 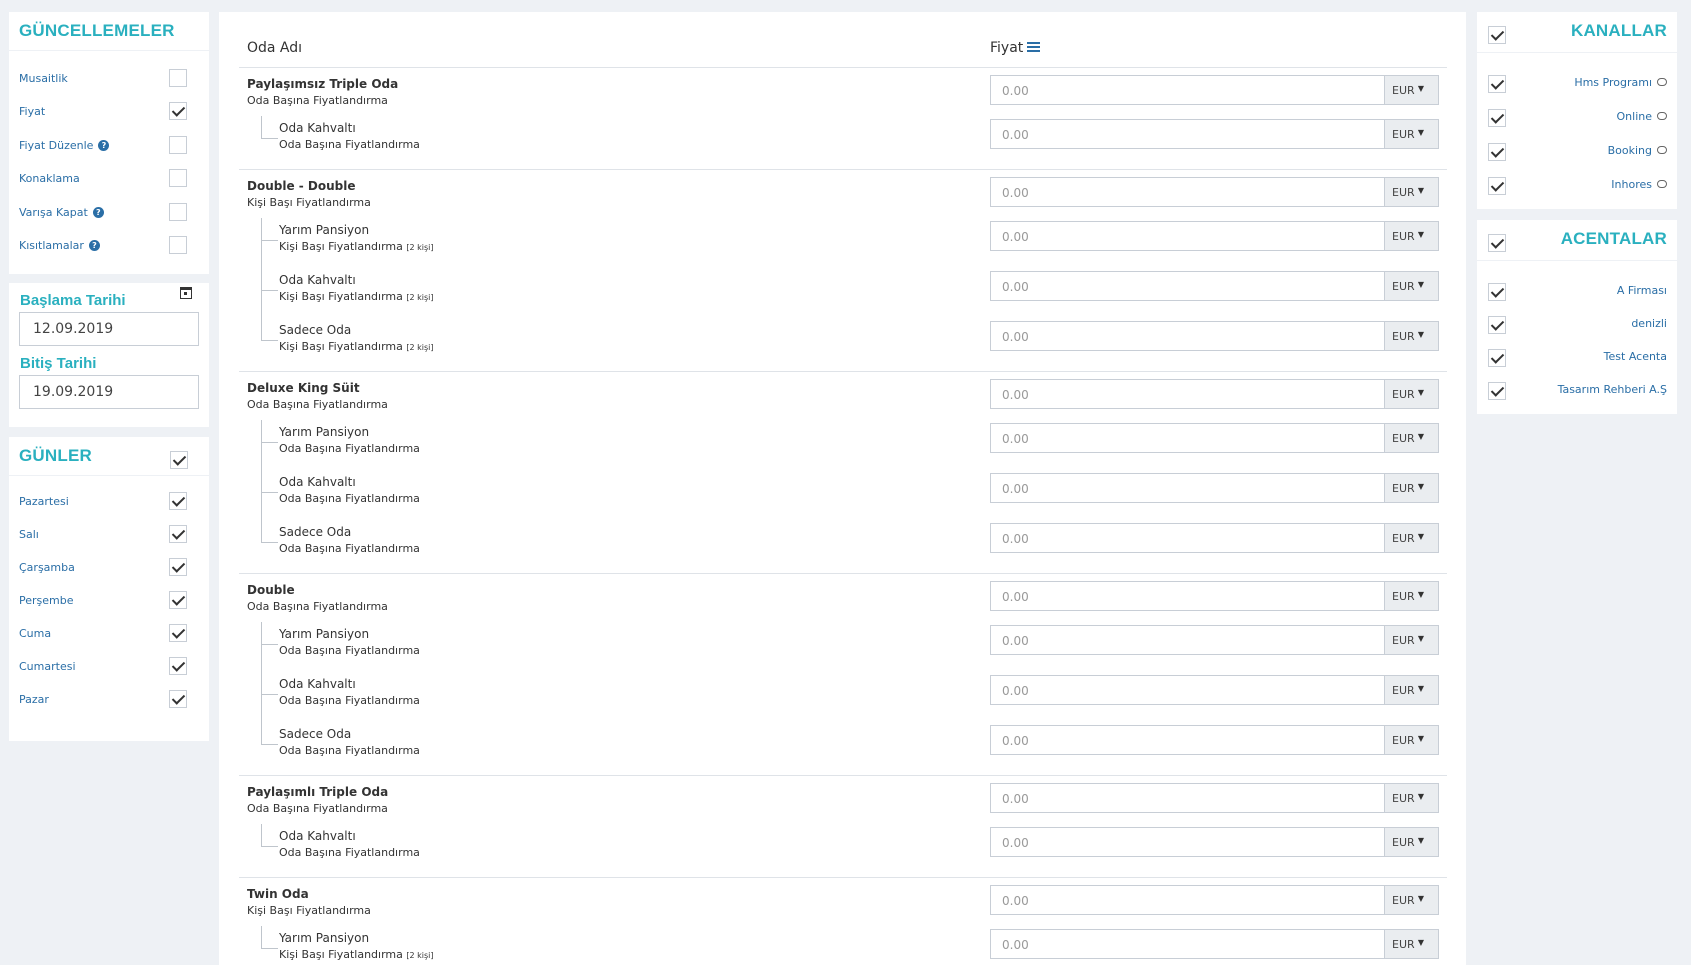 What do you see at coordinates (1637, 150) in the screenshot?
I see `channels-item-label: Booking` at bounding box center [1637, 150].